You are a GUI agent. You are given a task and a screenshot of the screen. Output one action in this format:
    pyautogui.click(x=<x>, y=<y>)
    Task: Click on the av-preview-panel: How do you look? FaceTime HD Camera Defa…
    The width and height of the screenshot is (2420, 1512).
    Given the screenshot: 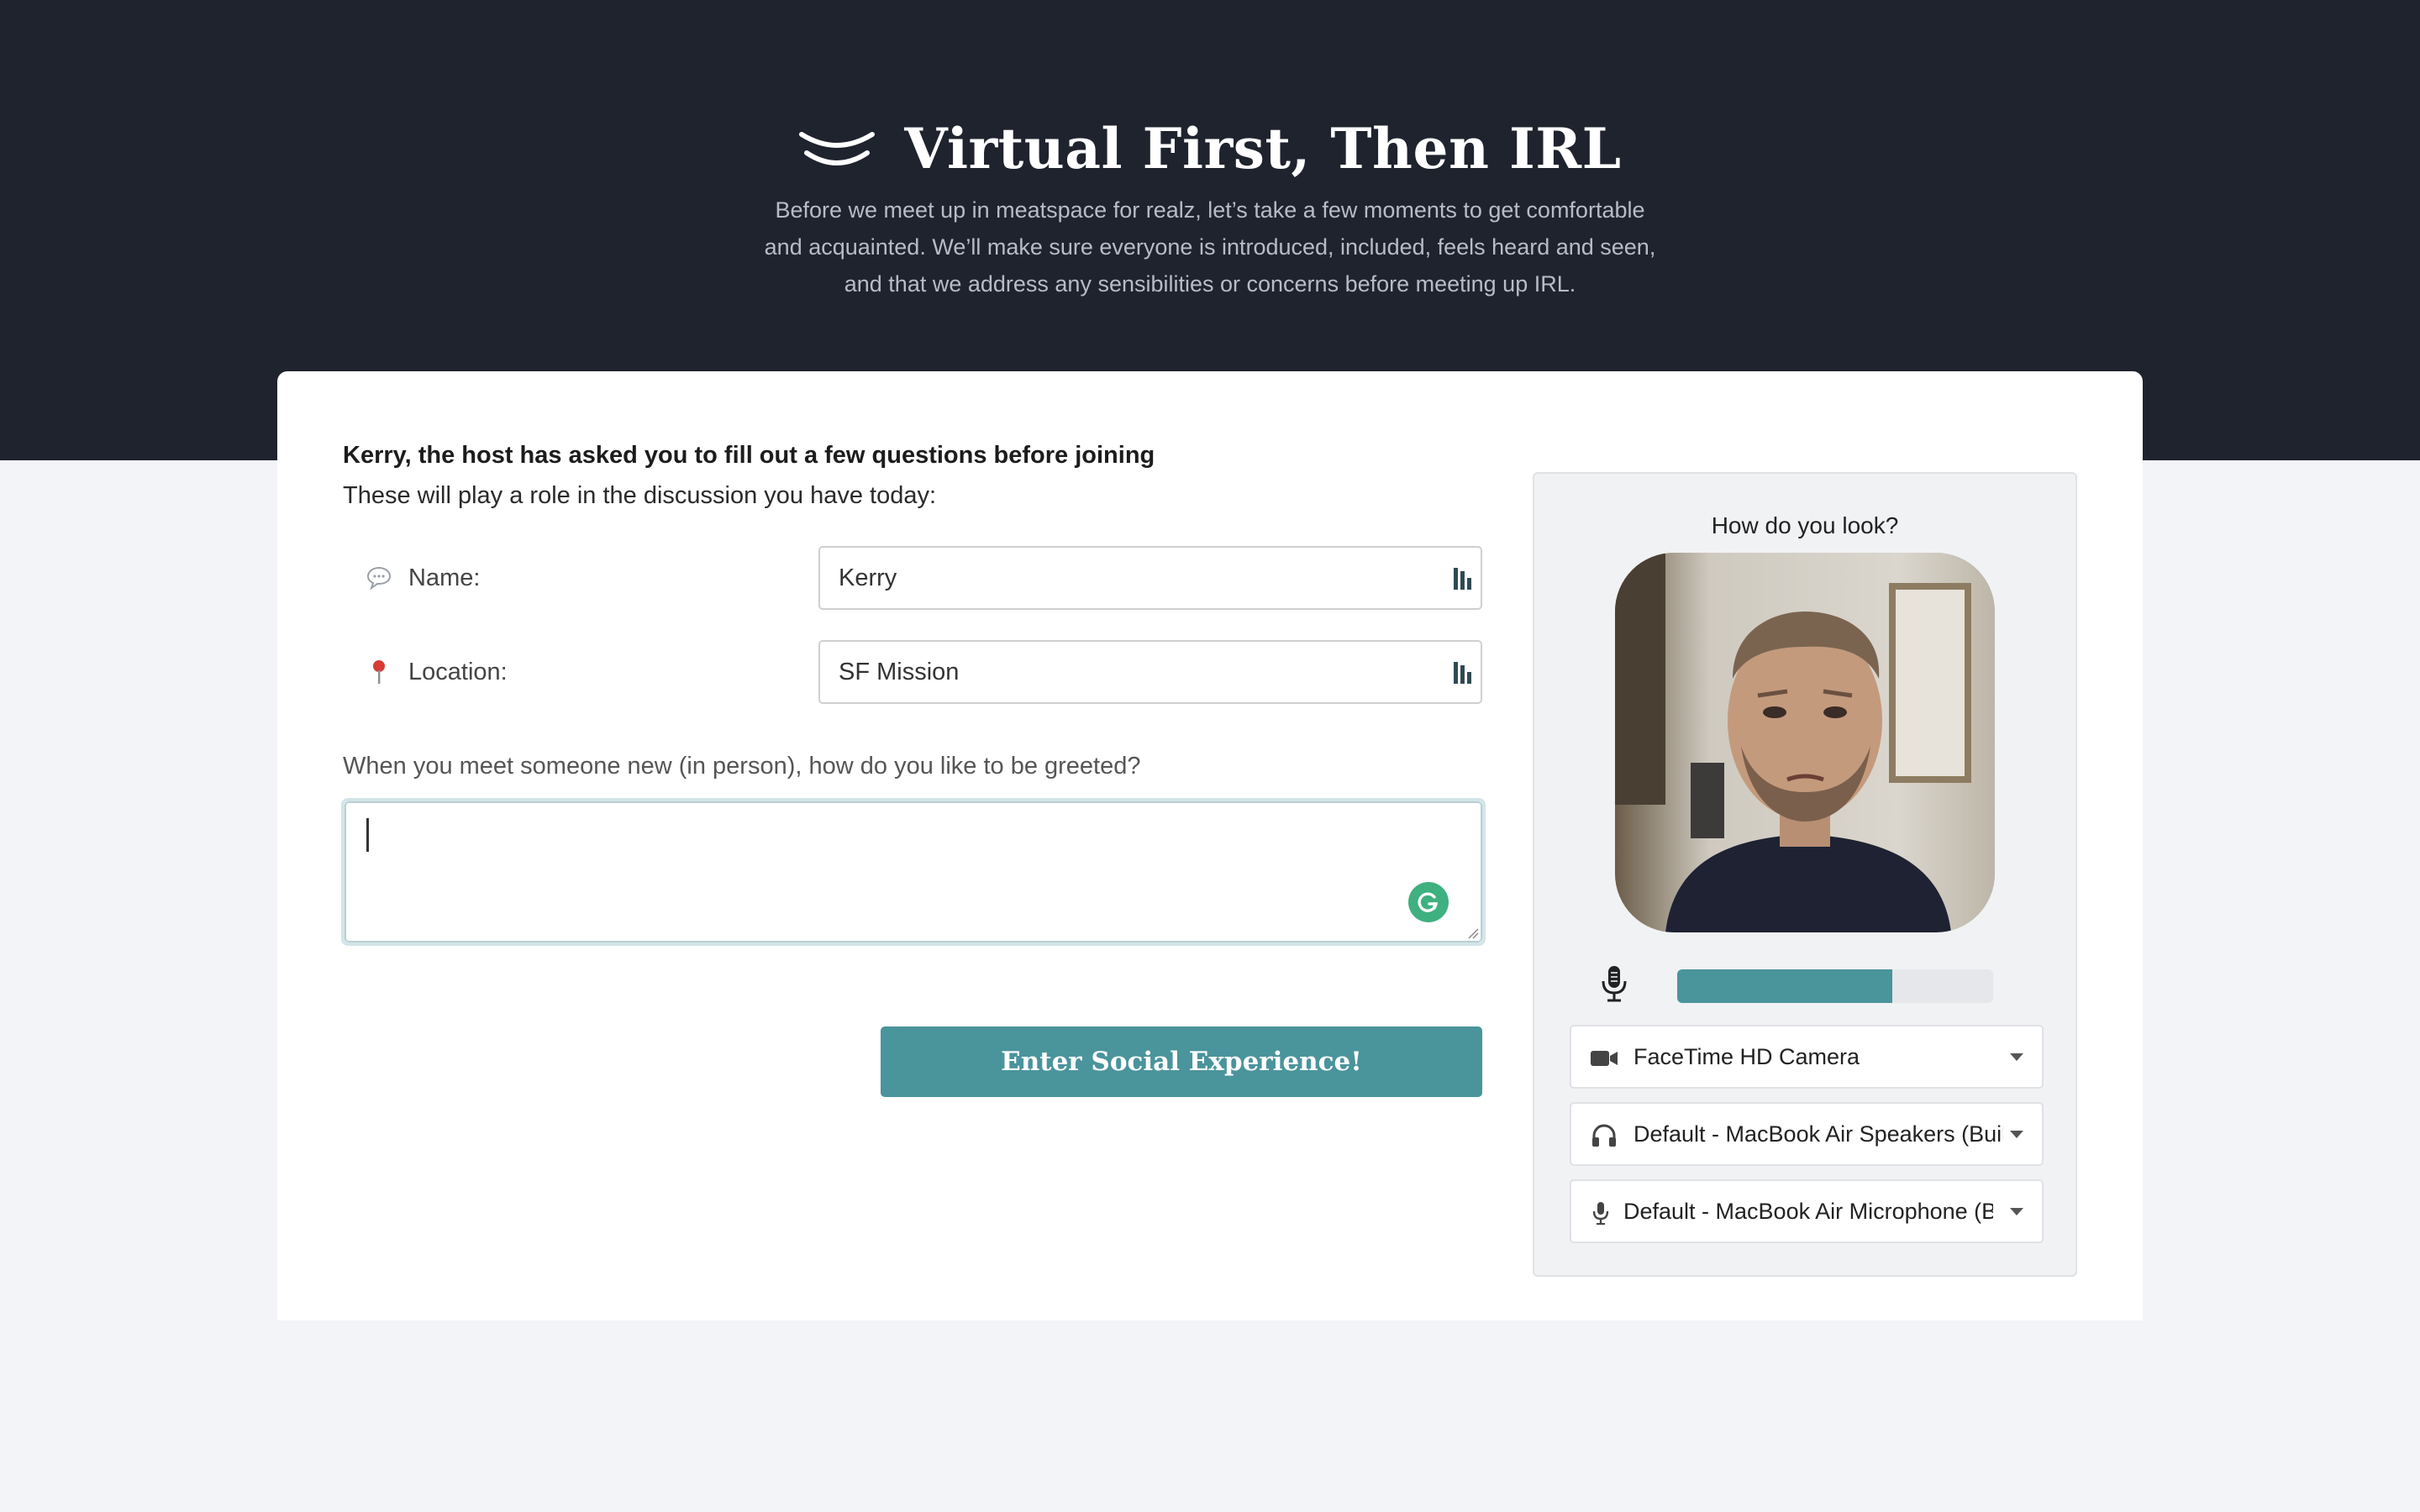 What is the action you would take?
    pyautogui.click(x=1805, y=874)
    